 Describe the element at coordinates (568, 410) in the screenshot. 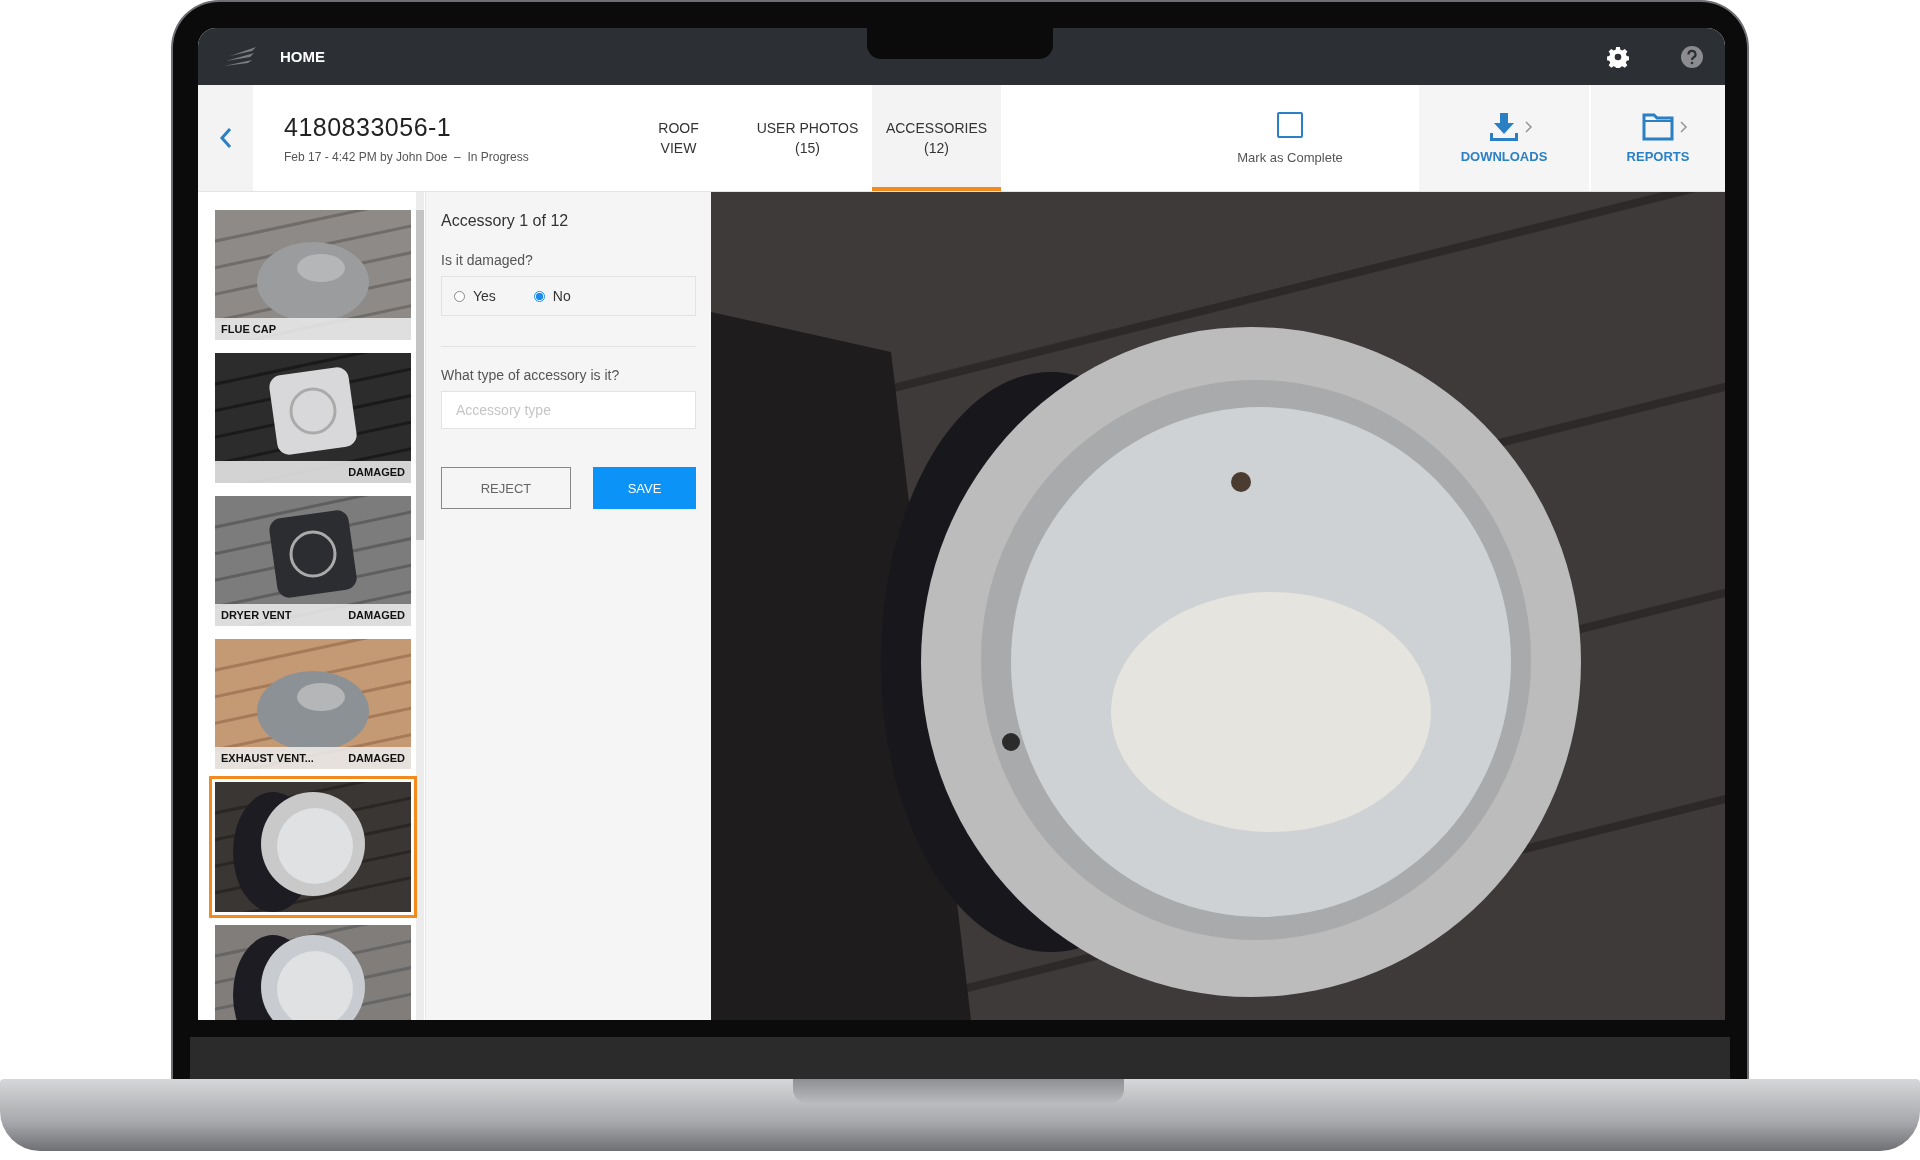

I see `accessory-type-field: Accessory type` at that location.